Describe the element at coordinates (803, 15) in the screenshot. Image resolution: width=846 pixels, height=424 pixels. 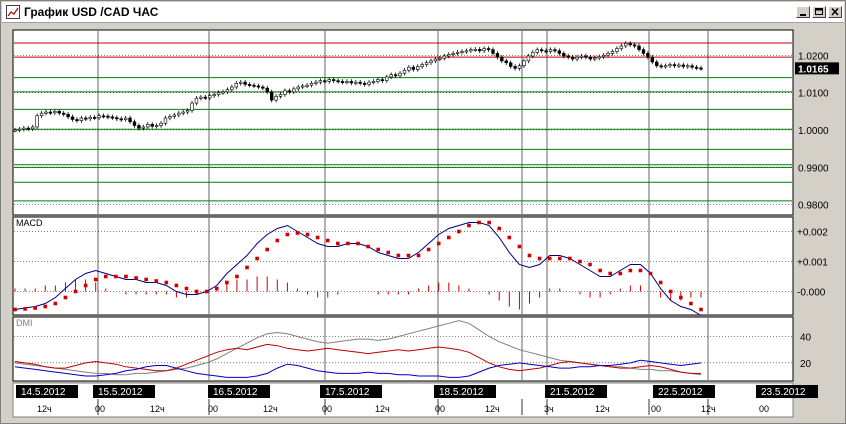
I see `minimize-icon` at that location.